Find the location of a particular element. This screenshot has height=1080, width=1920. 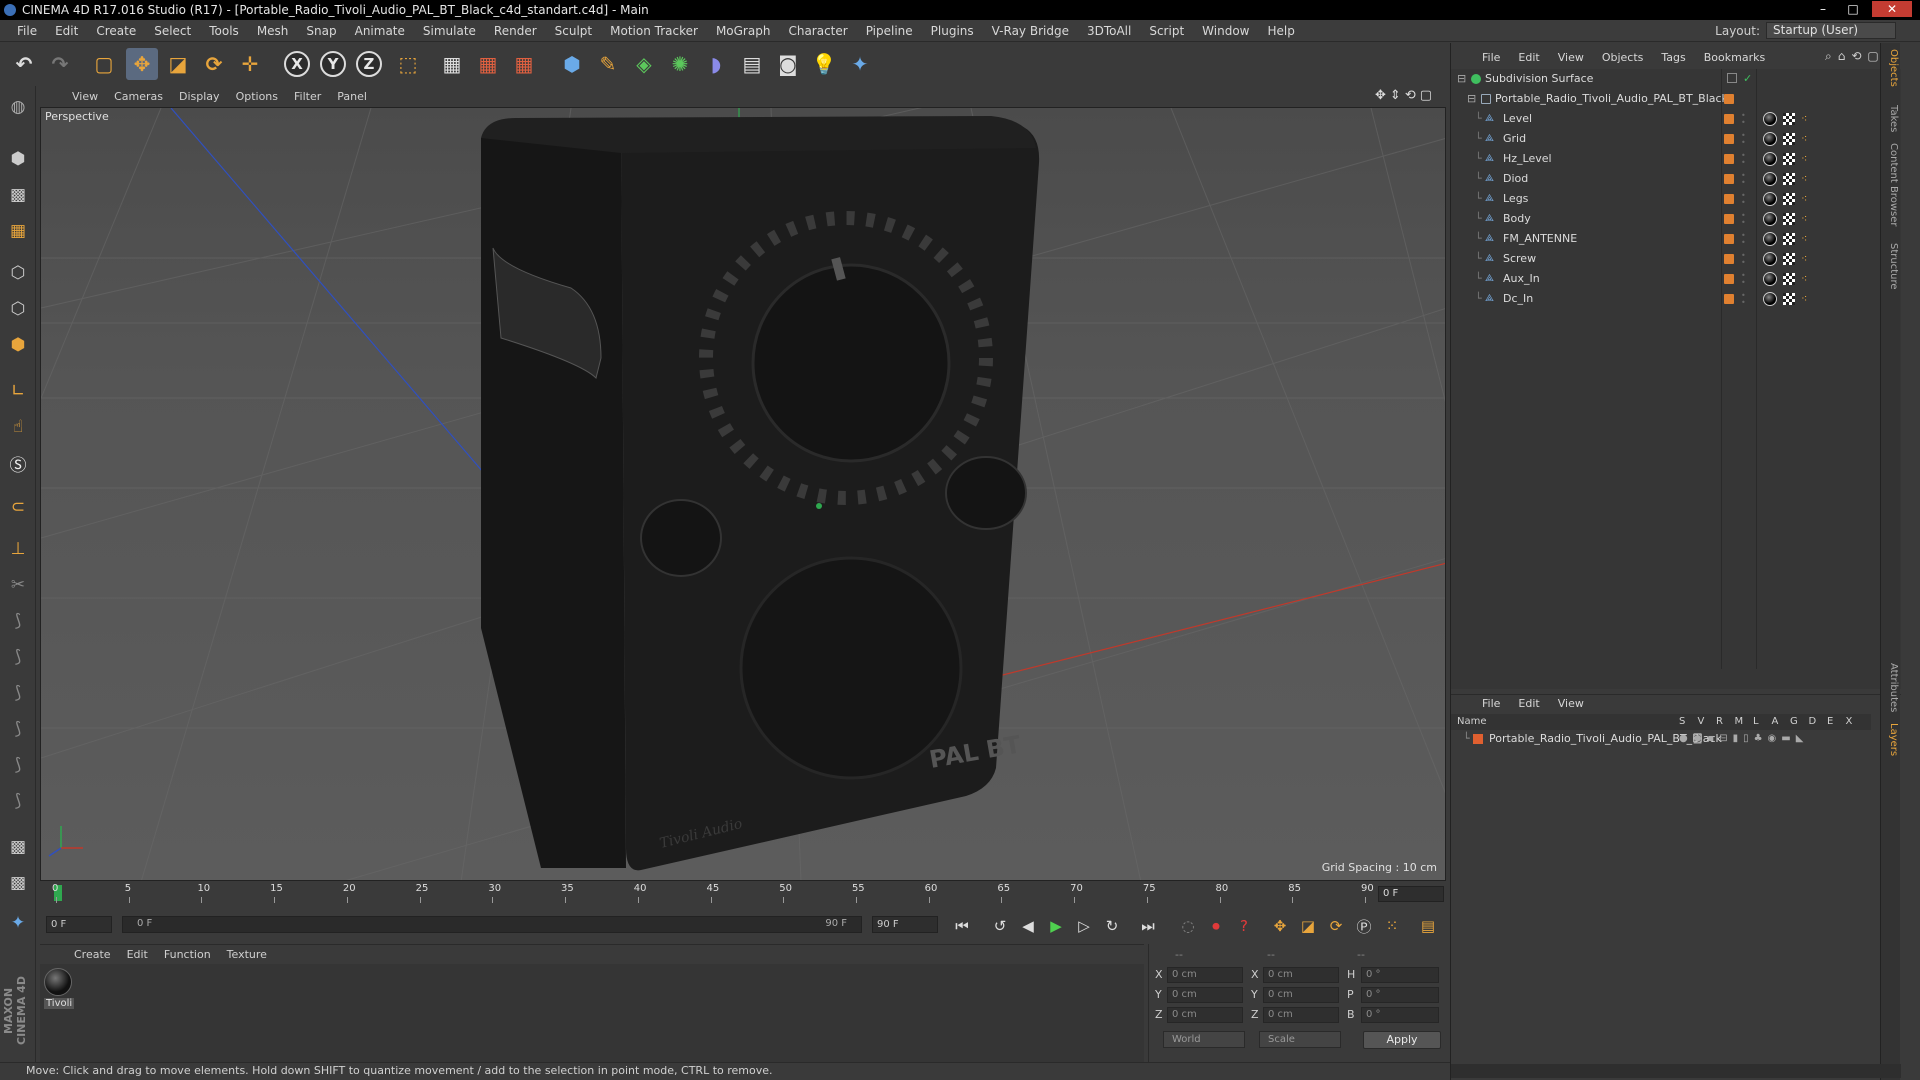

menu-vray-bridge: V-Ray Bridge is located at coordinates (1030, 31).